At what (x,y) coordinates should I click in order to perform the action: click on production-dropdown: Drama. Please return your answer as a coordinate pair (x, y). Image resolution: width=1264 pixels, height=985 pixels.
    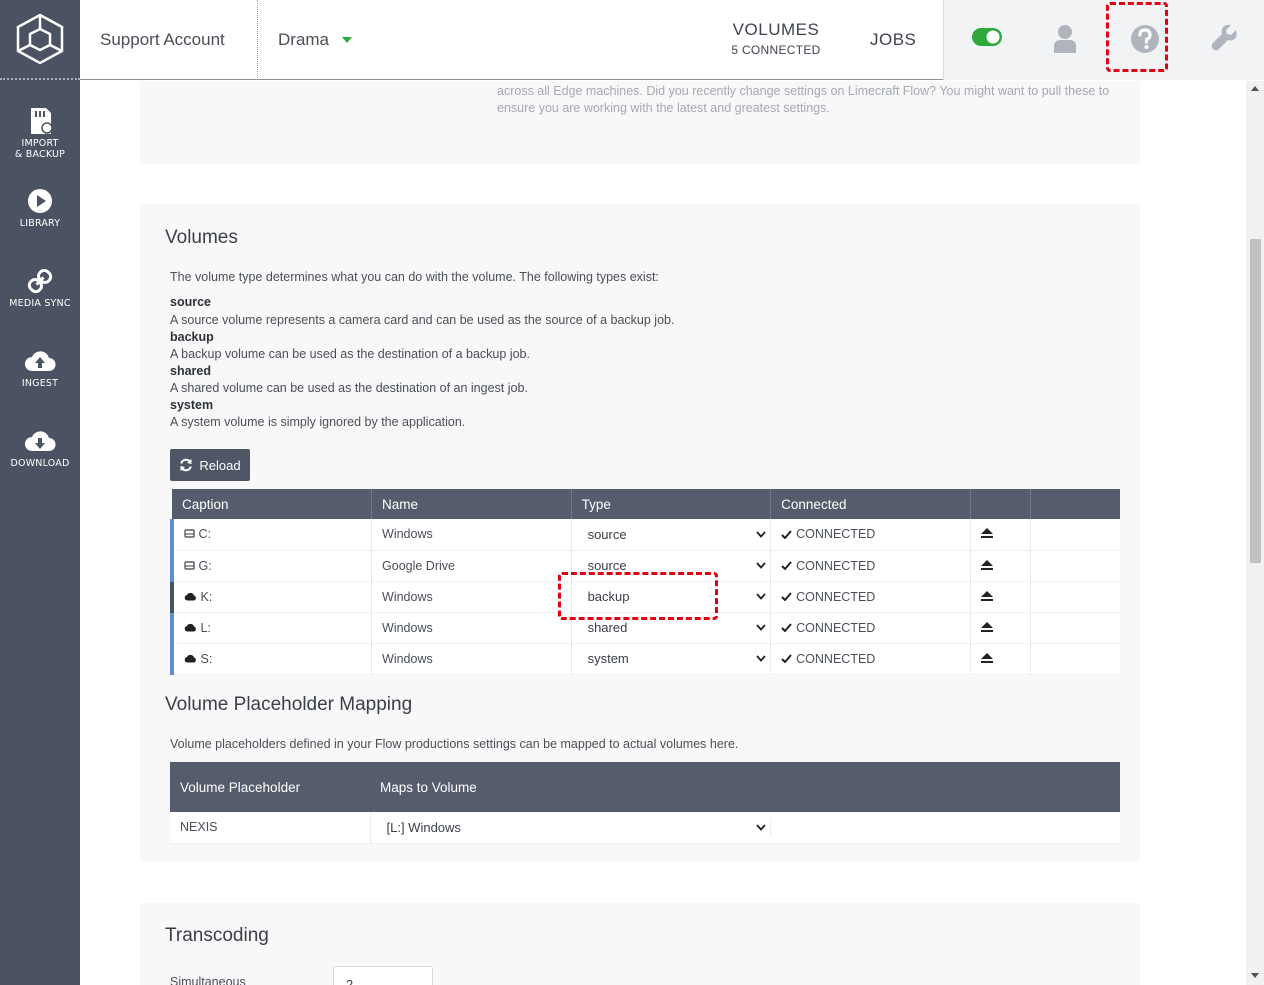
    Looking at the image, I should click on (315, 40).